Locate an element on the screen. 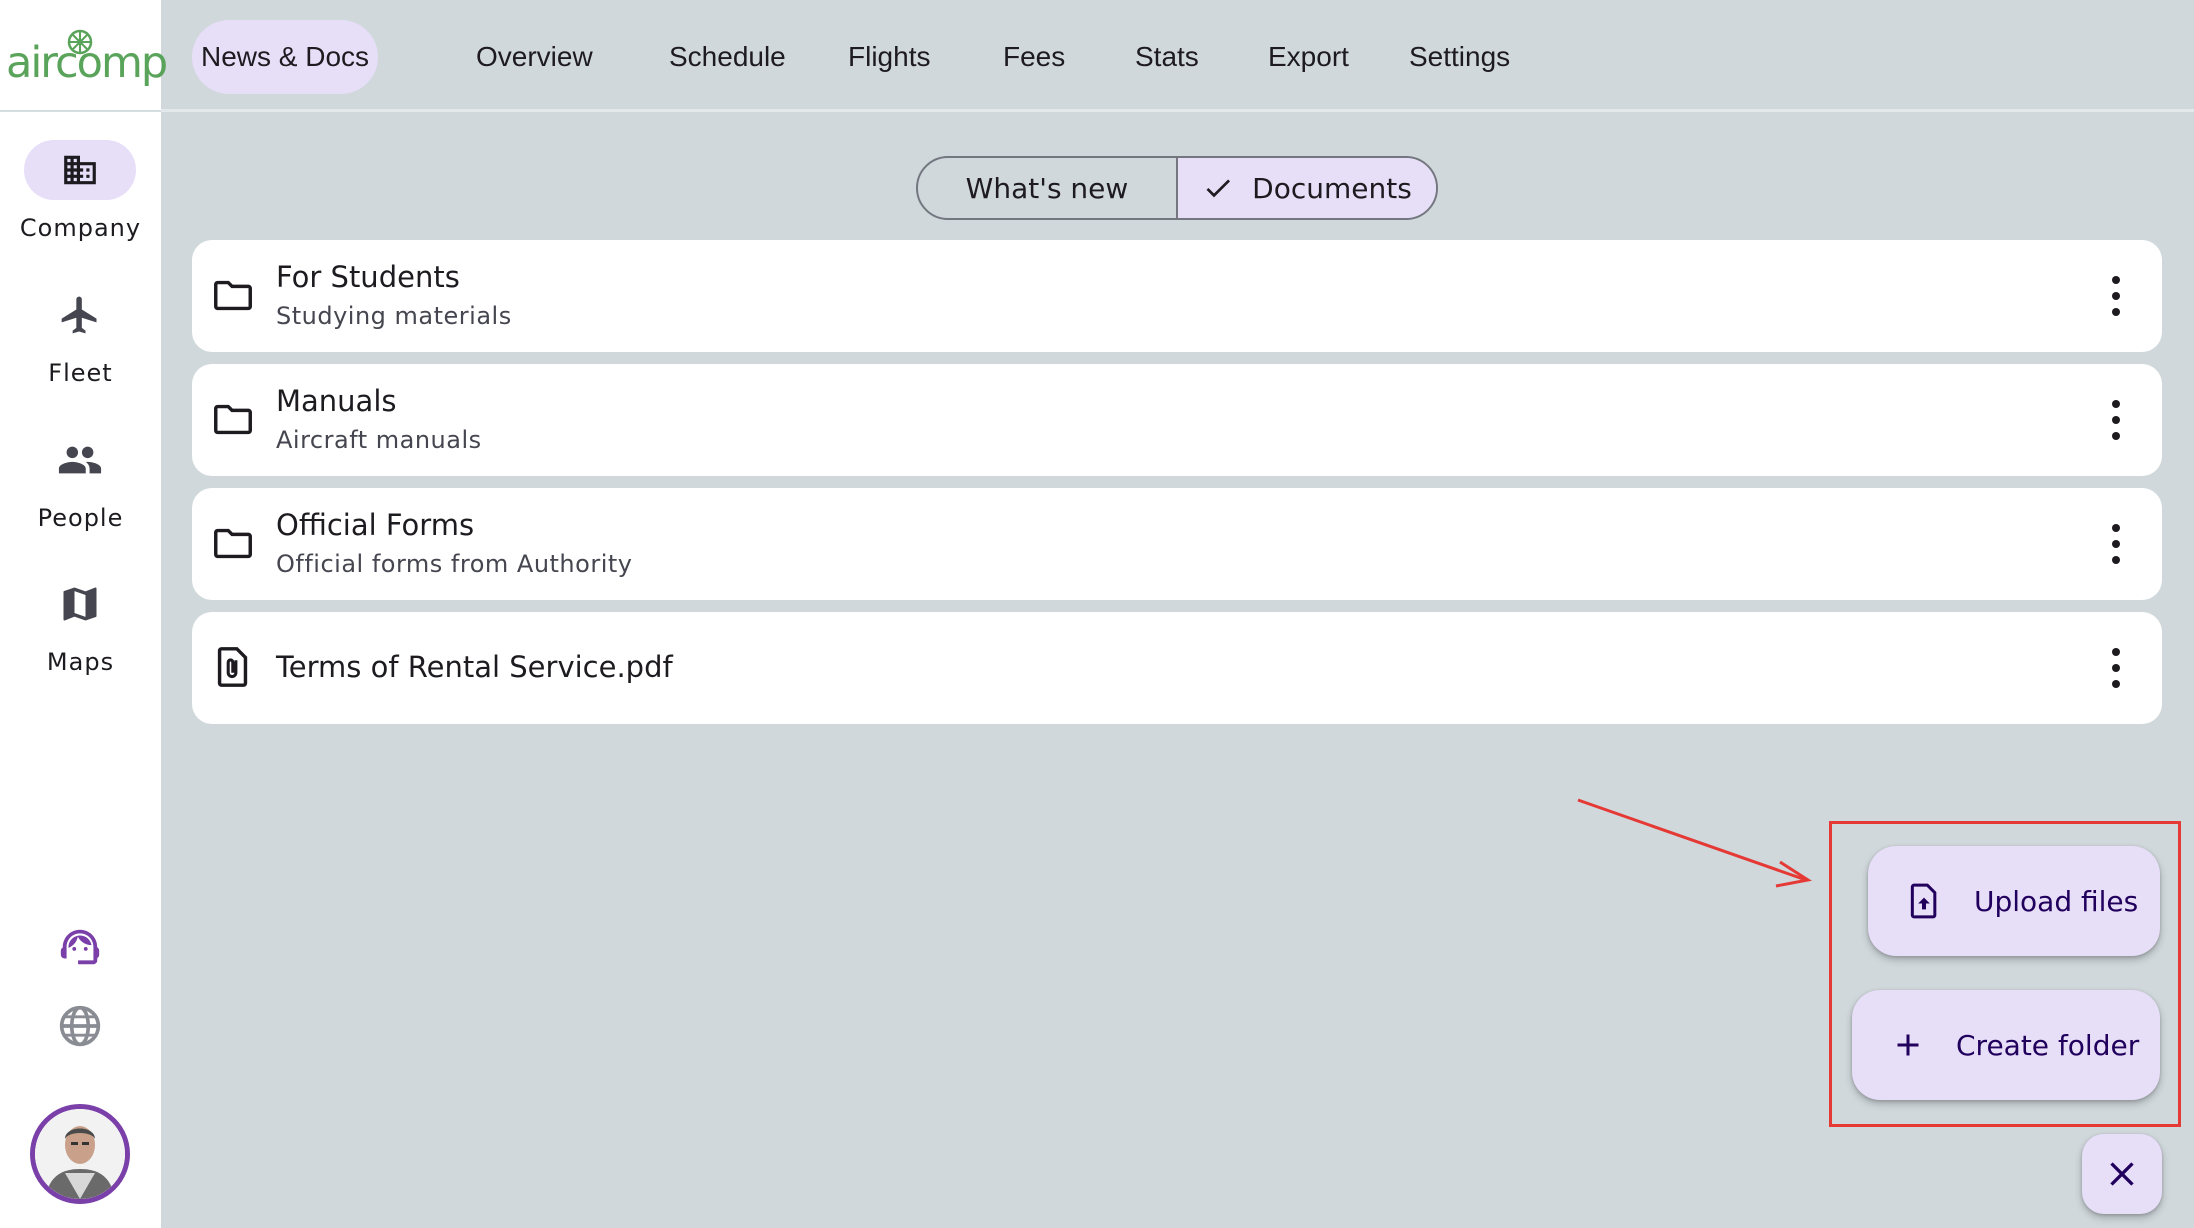  close-icon is located at coordinates (2122, 1174).